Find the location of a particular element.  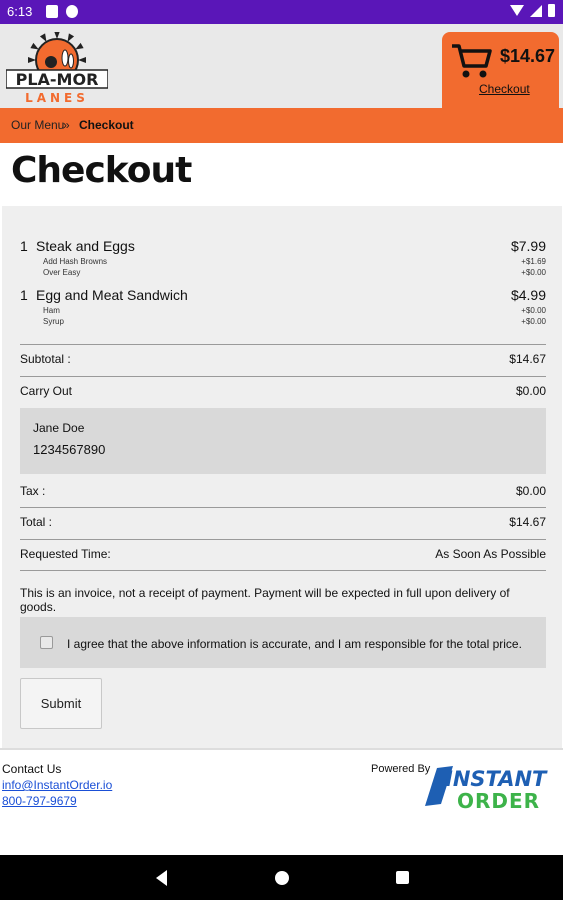

customer-name: Jane Doe is located at coordinates (59, 428).